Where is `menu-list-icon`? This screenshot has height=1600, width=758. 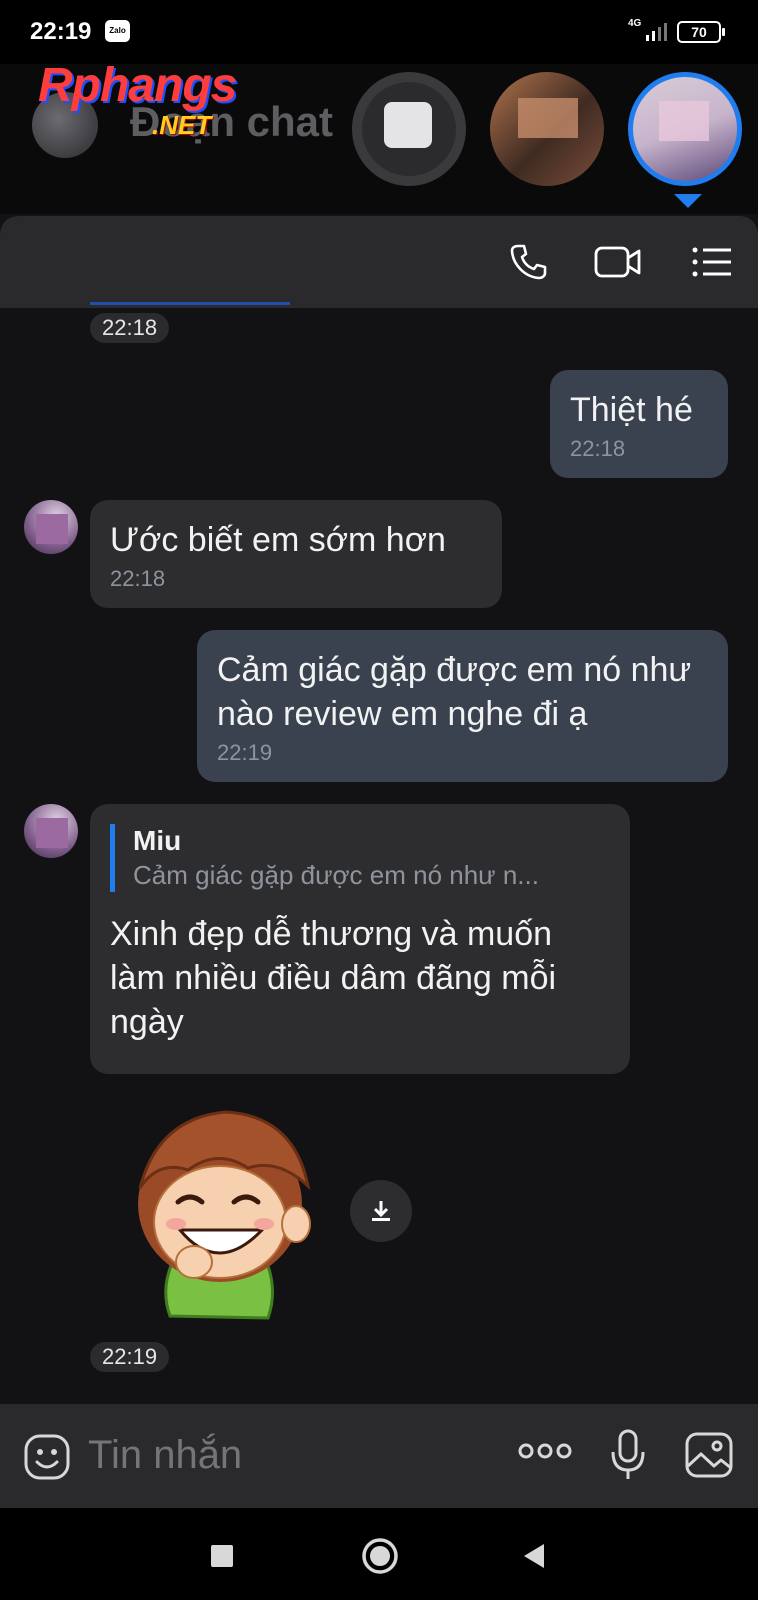 menu-list-icon is located at coordinates (712, 262).